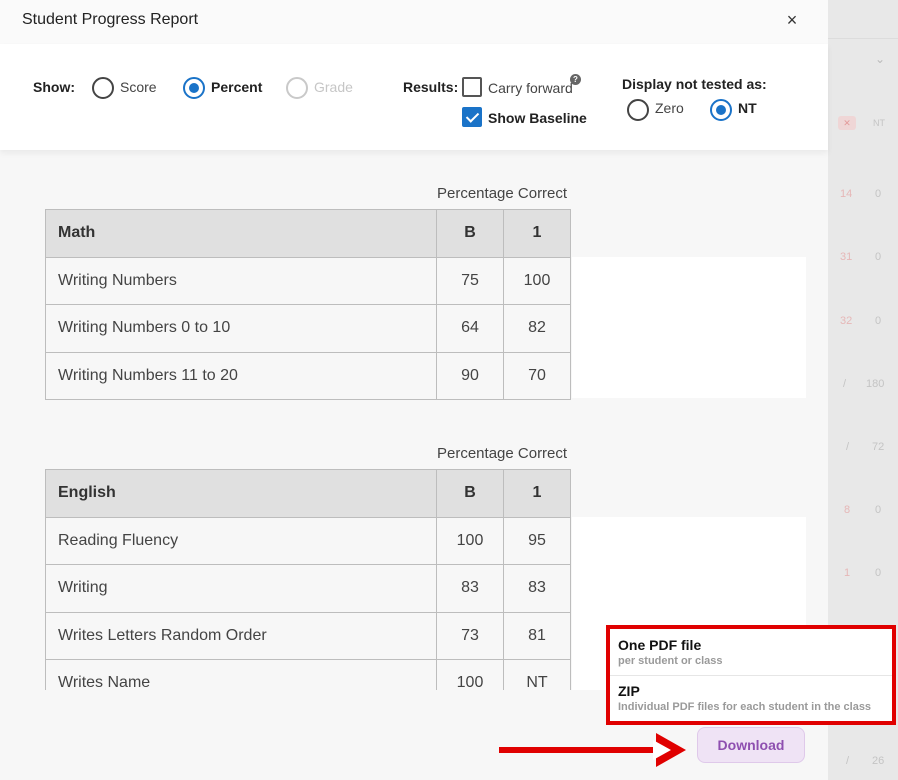 Image resolution: width=898 pixels, height=780 pixels. I want to click on skill-name: Writes Letters Random Order, so click(241, 635).